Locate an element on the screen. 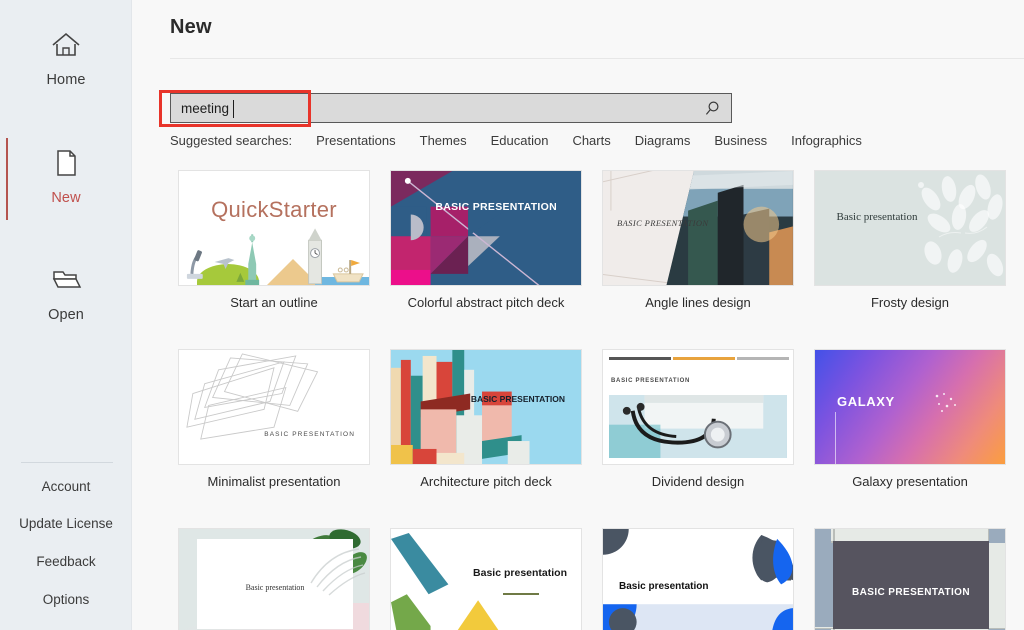  template-thumbnail-geometric-annual-presentation: Basic presentation is located at coordinates (486, 579).